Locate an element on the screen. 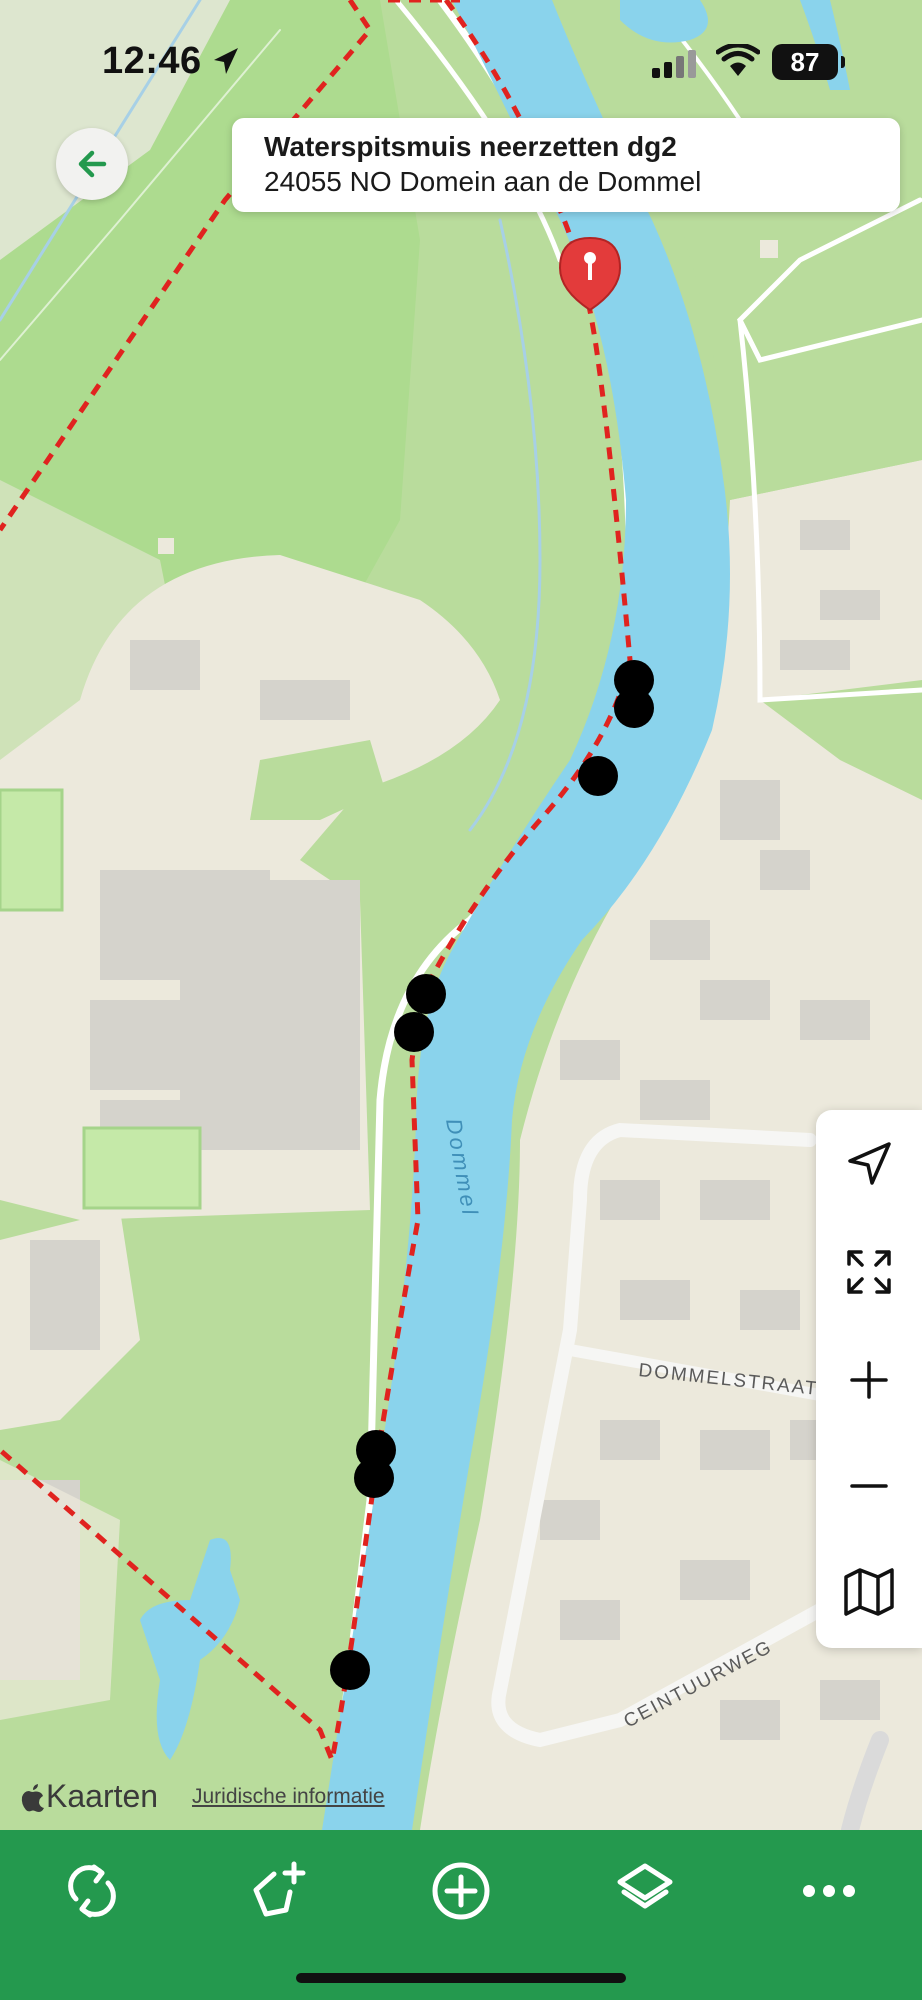  arrow-left-icon is located at coordinates (92, 164).